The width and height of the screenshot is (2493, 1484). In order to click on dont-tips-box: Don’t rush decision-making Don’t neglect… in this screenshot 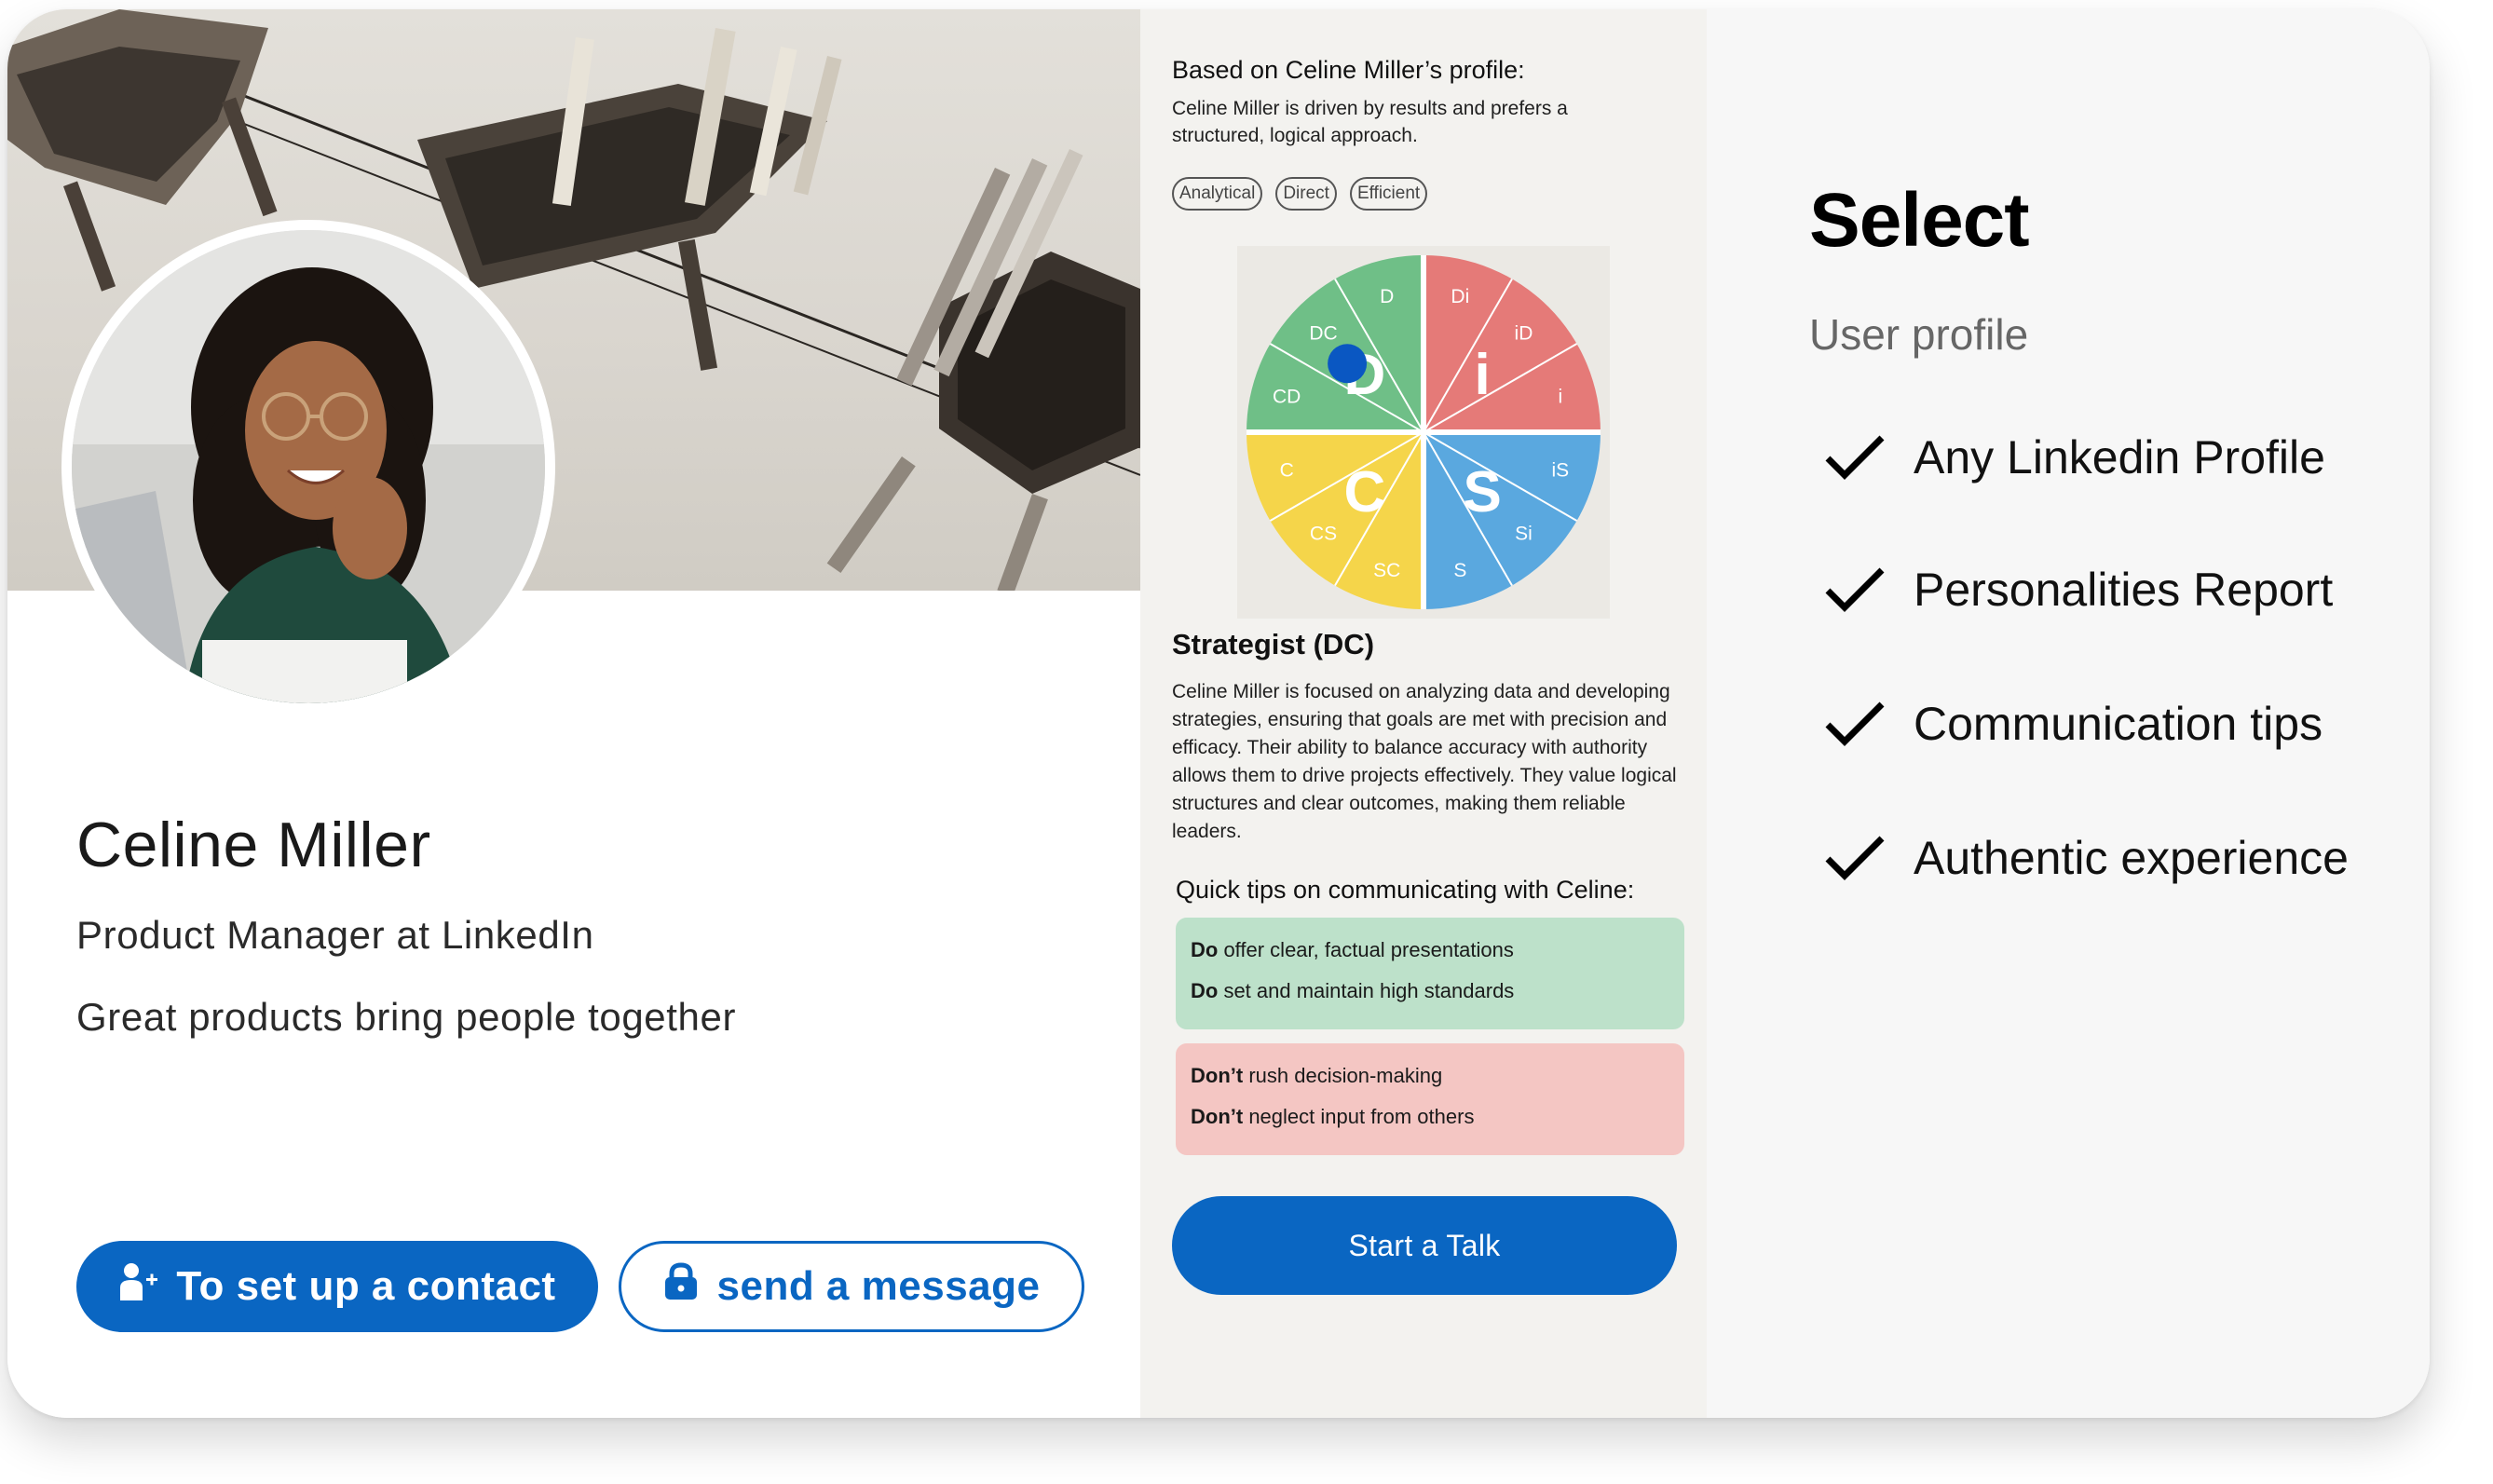, I will do `click(1430, 1099)`.